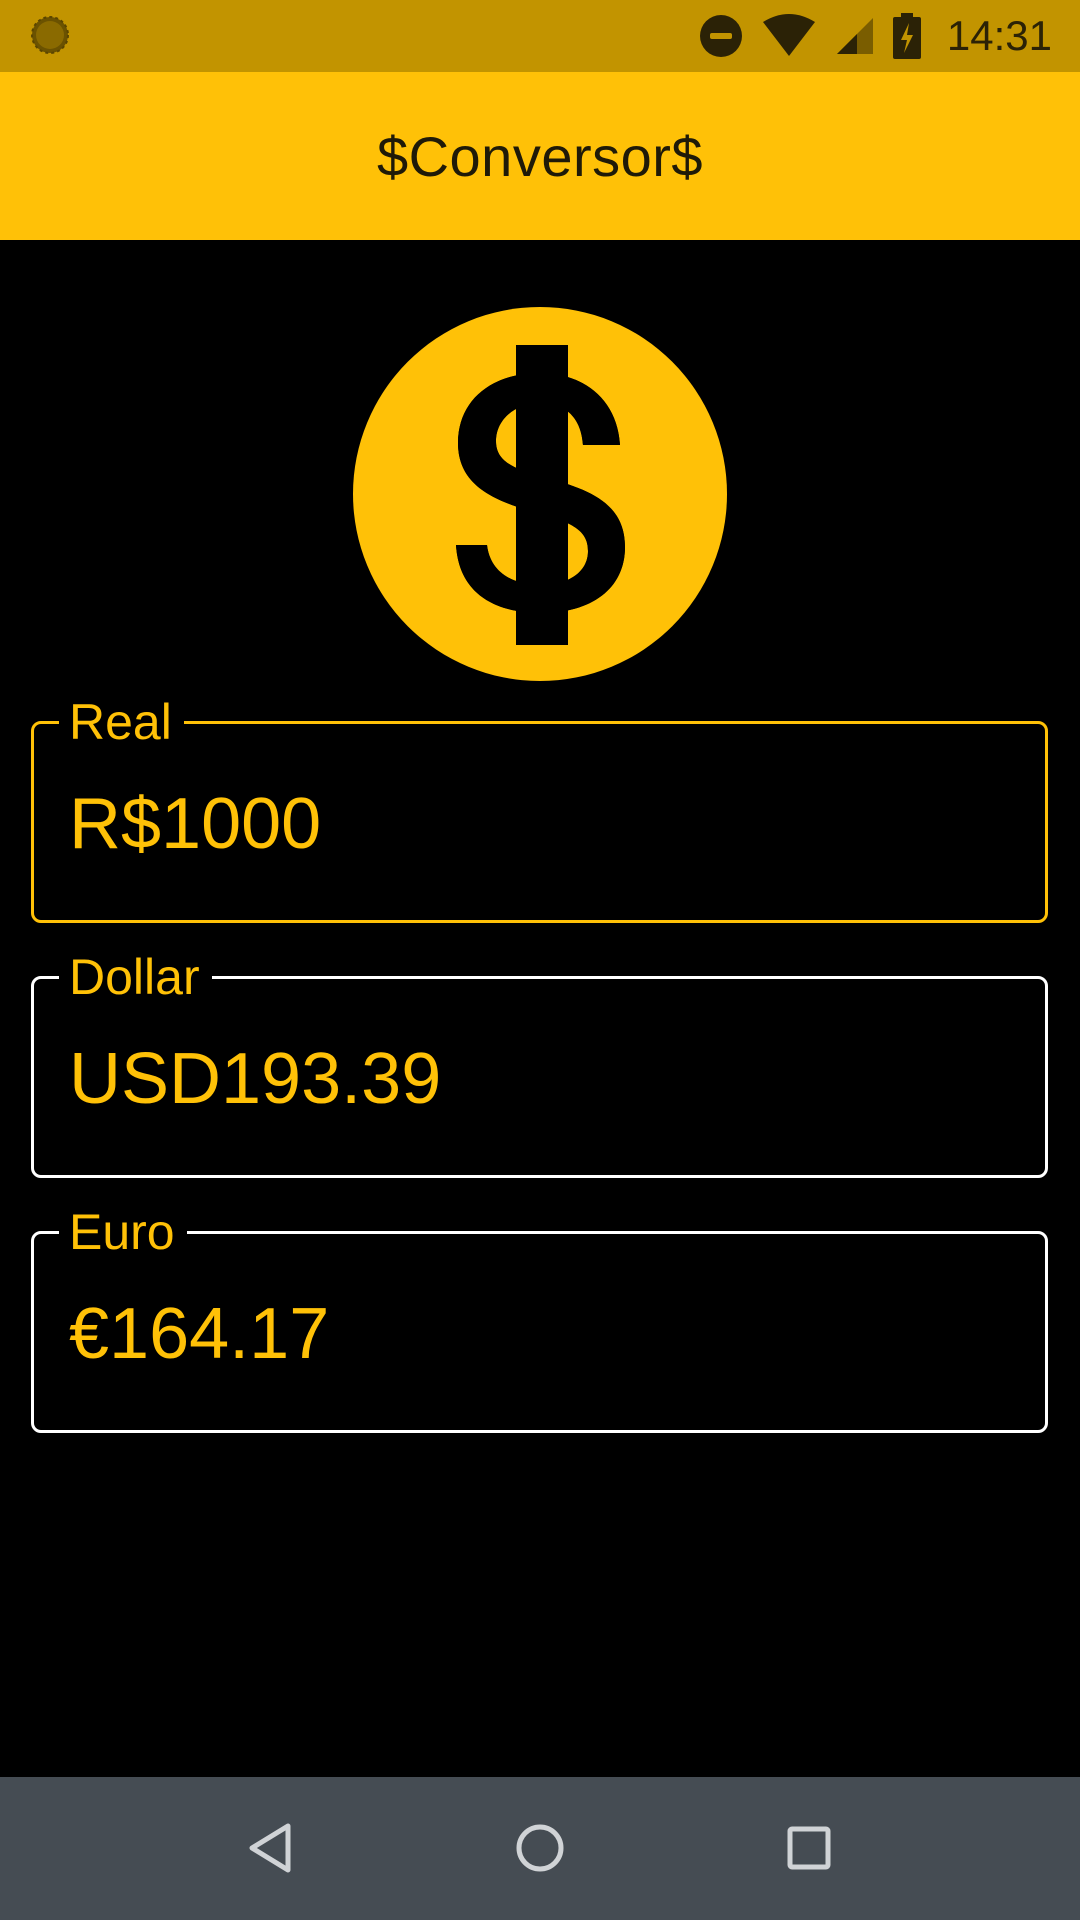 This screenshot has width=1080, height=1920. Describe the element at coordinates (788, 35) in the screenshot. I see `wifi-icon` at that location.